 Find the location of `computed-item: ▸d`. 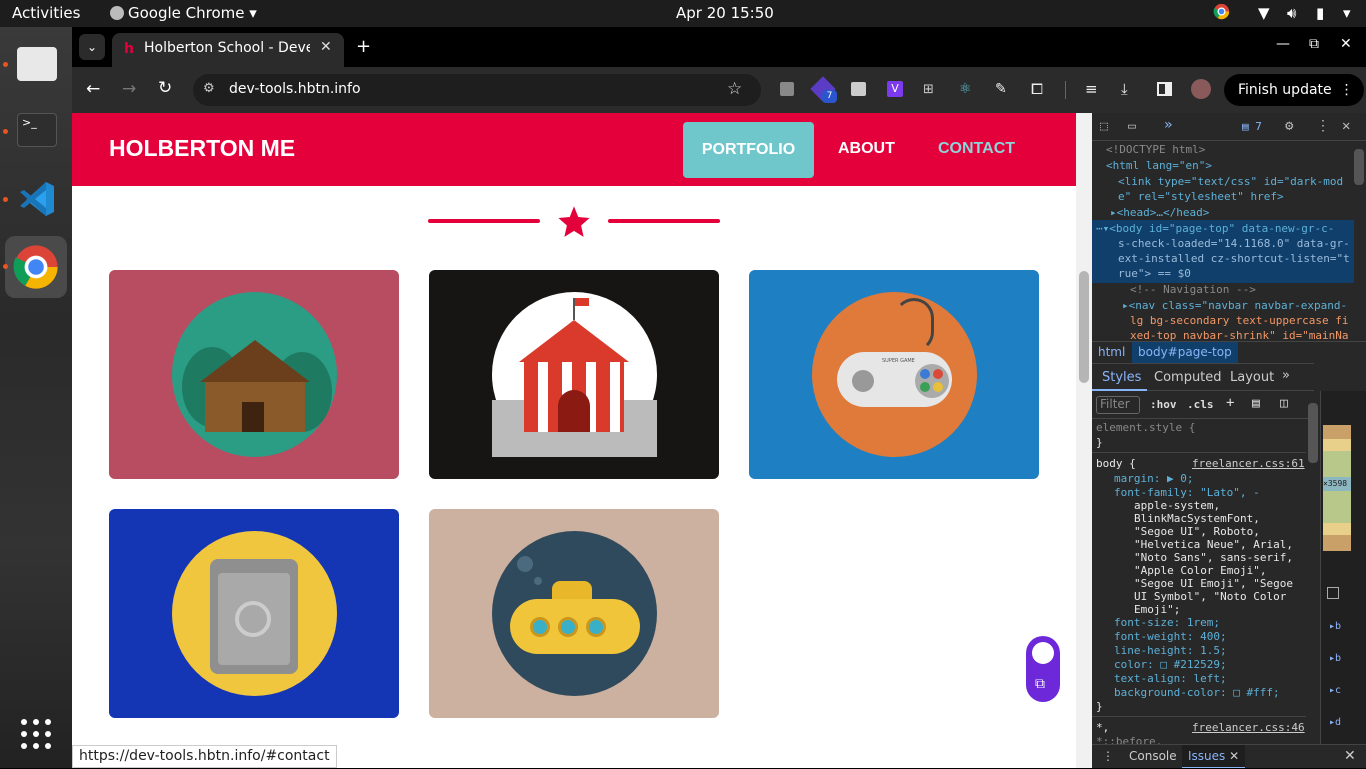

computed-item: ▸d is located at coordinates (1335, 722).